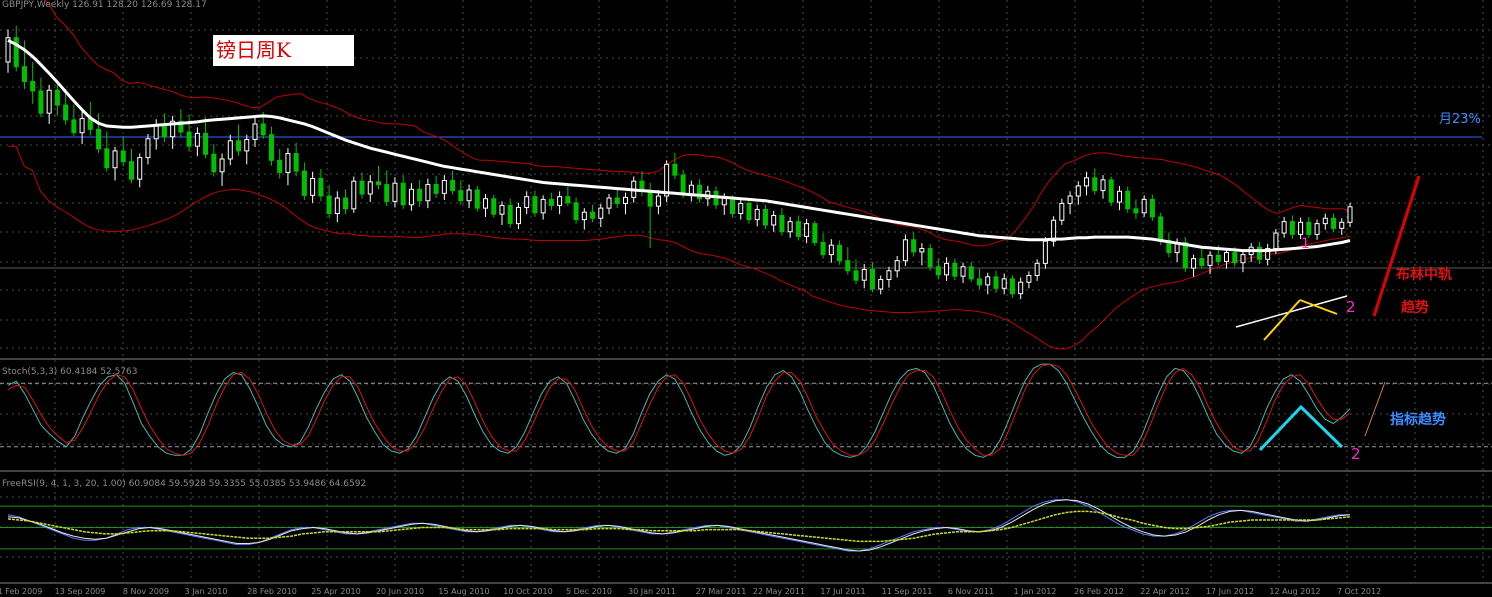 This screenshot has width=1492, height=597. What do you see at coordinates (283, 50) in the screenshot?
I see `chart-title: 镑日周K` at bounding box center [283, 50].